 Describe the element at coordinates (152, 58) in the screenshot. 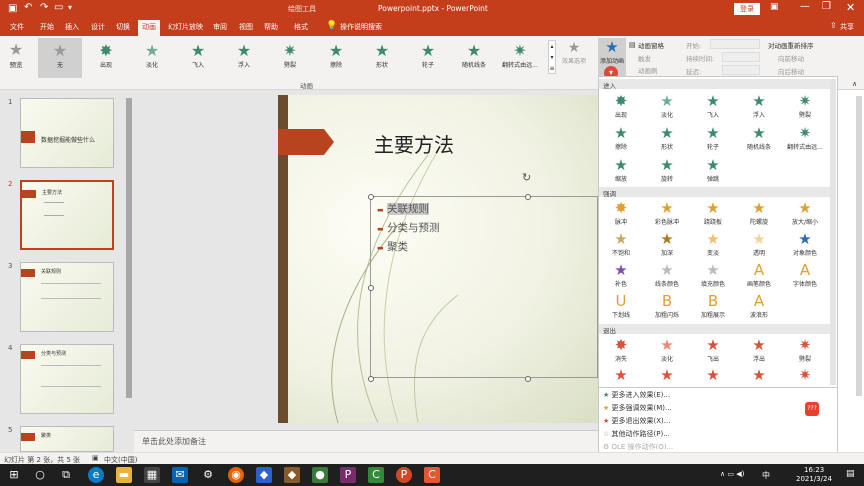

I see `gallery-fade: ★ 淡化` at that location.